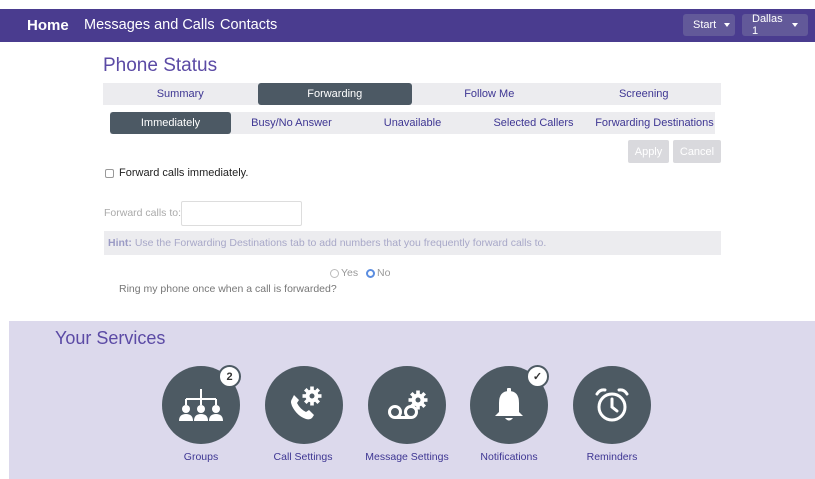 The width and height of the screenshot is (815, 479). Describe the element at coordinates (384, 273) in the screenshot. I see `ring-no-label: No` at that location.